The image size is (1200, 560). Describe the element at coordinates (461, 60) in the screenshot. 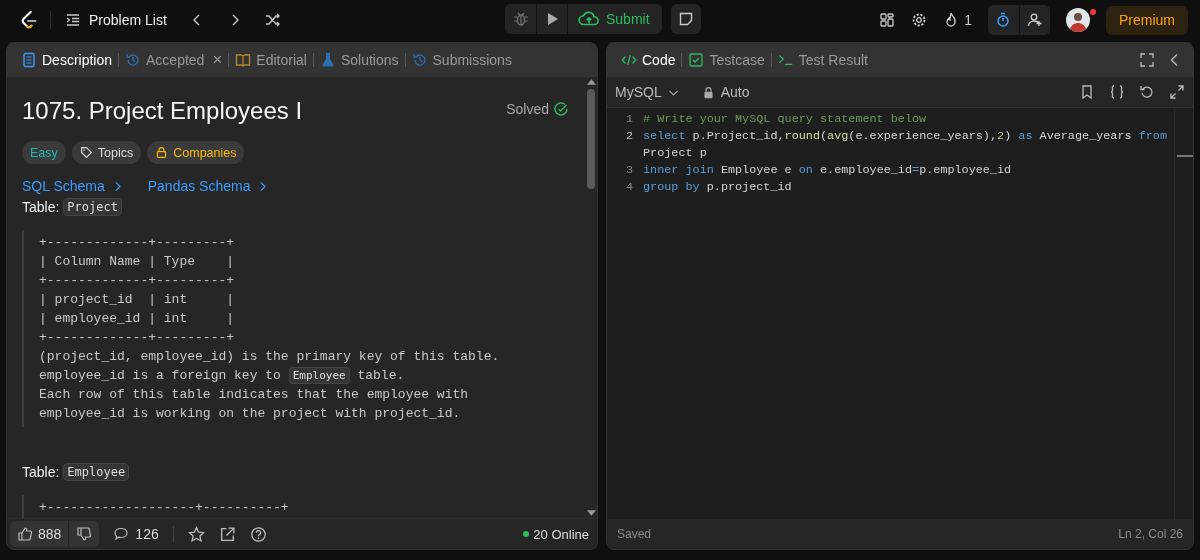

I see `tab: Submissions` at that location.